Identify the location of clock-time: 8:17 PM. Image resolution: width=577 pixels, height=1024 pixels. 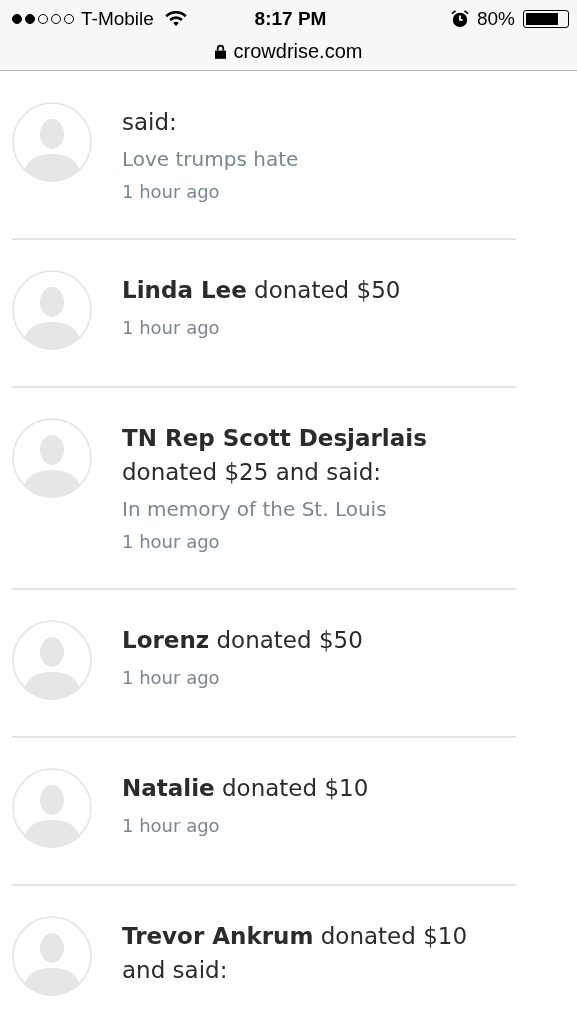
(290, 19).